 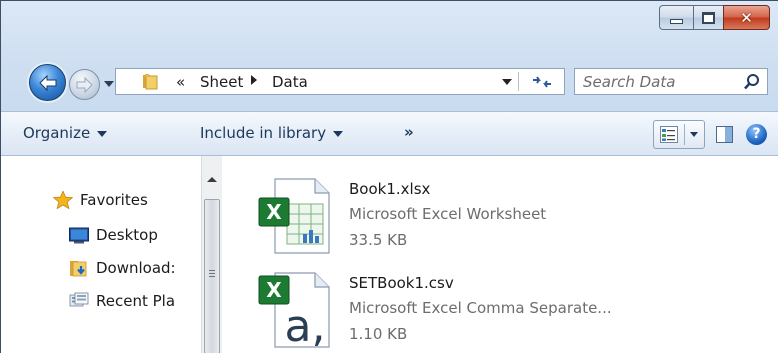 What do you see at coordinates (390, 189) in the screenshot?
I see `file-name: Book1.xlsx` at bounding box center [390, 189].